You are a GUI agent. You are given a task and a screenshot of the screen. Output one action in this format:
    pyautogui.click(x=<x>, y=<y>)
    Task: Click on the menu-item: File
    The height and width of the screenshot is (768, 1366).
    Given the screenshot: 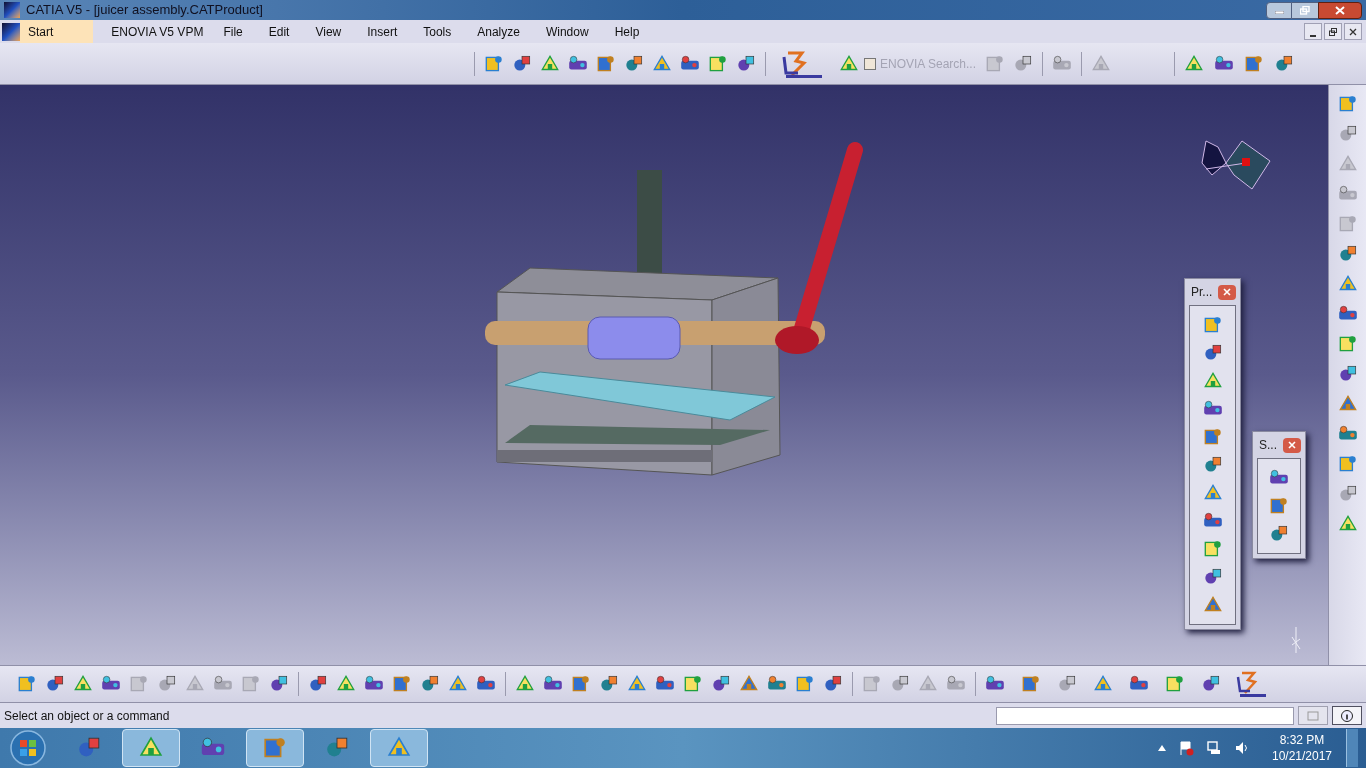 What is the action you would take?
    pyautogui.click(x=233, y=31)
    